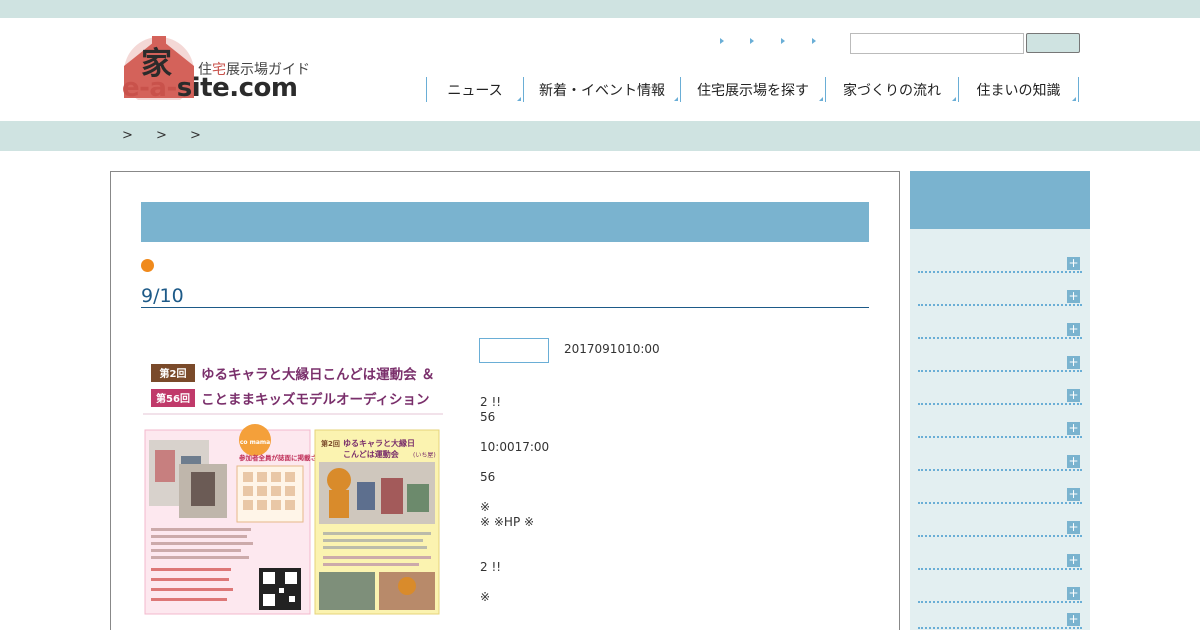  I want to click on nav-item-news: ニュース, so click(474, 89).